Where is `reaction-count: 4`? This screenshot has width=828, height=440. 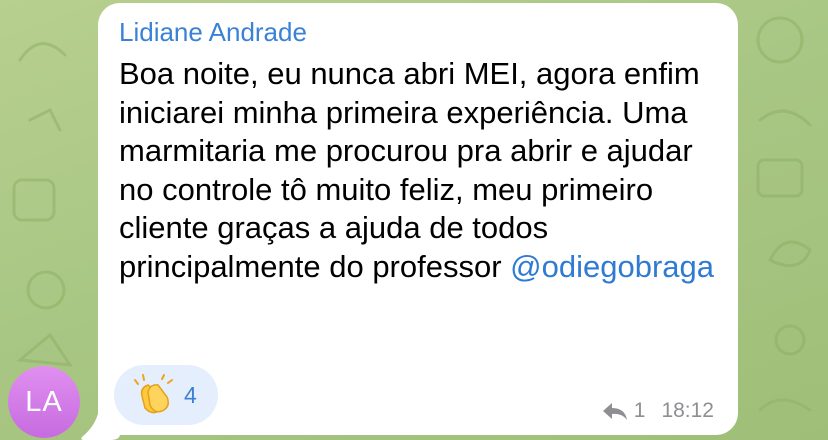
reaction-count: 4 is located at coordinates (190, 394).